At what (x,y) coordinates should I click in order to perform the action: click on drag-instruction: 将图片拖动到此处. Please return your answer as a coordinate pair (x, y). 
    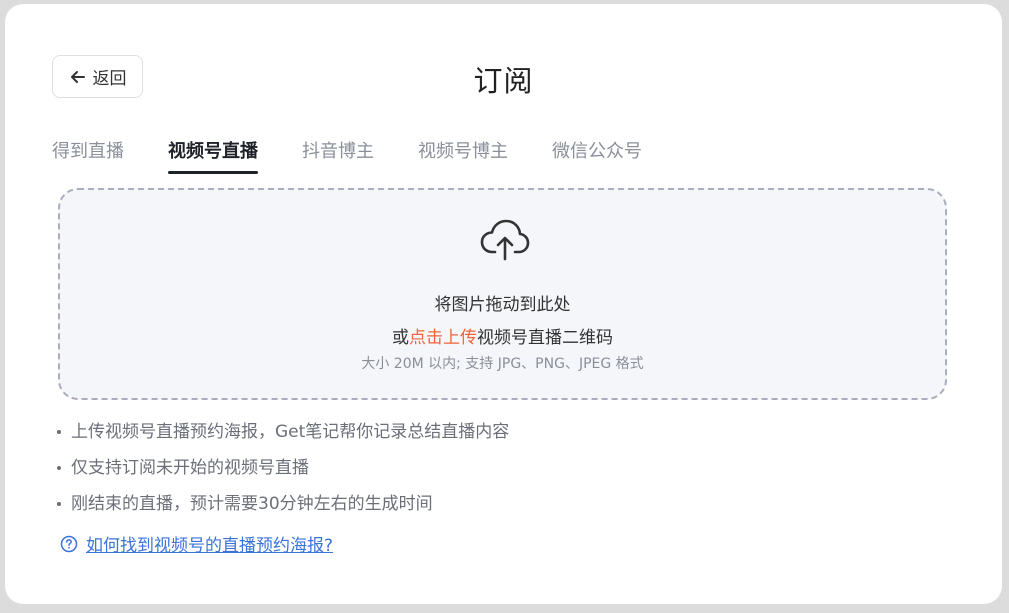
    Looking at the image, I should click on (502, 305).